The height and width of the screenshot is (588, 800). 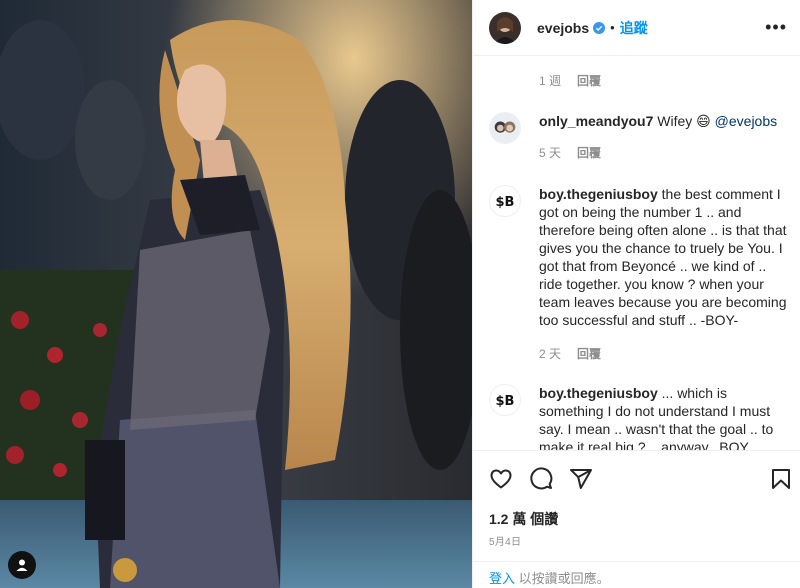 I want to click on post-date: 5月4日, so click(x=505, y=540).